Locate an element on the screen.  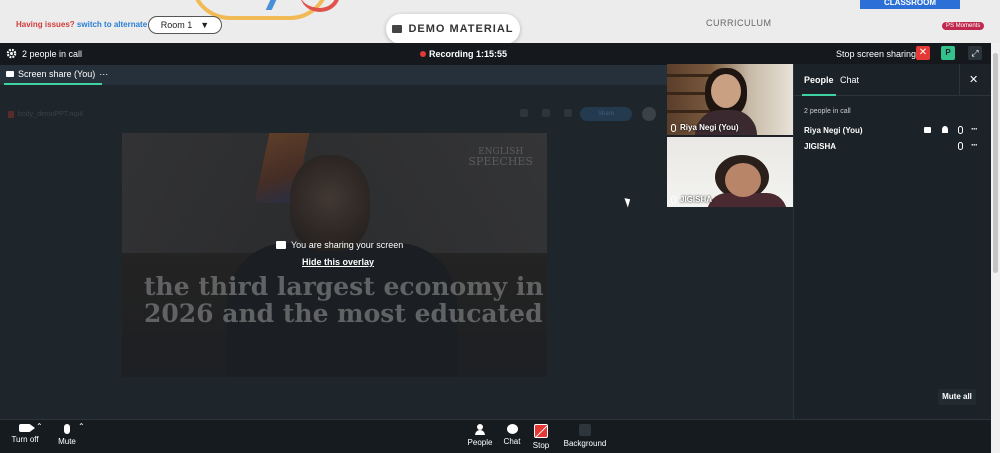
demo-material-button: DEMO MATERIAL is located at coordinates (453, 29).